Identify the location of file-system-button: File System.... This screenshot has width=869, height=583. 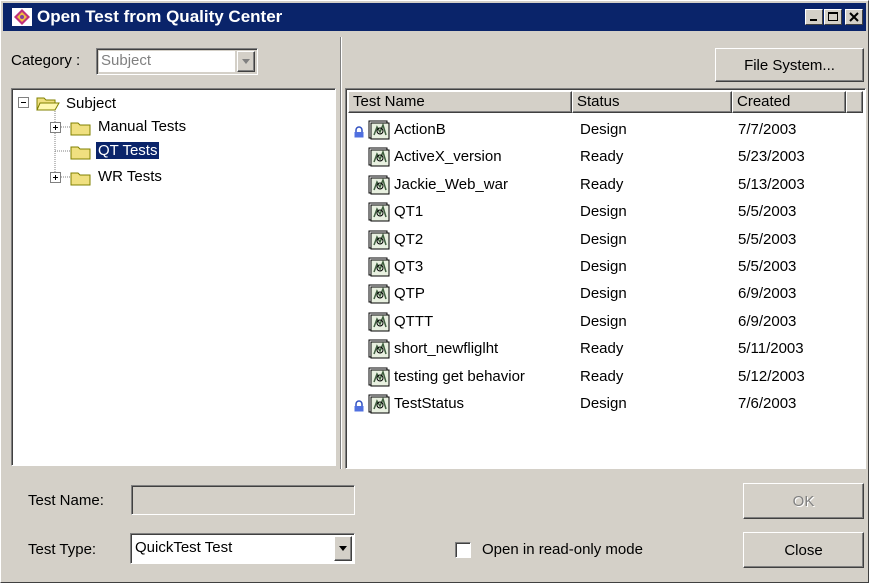
(789, 65).